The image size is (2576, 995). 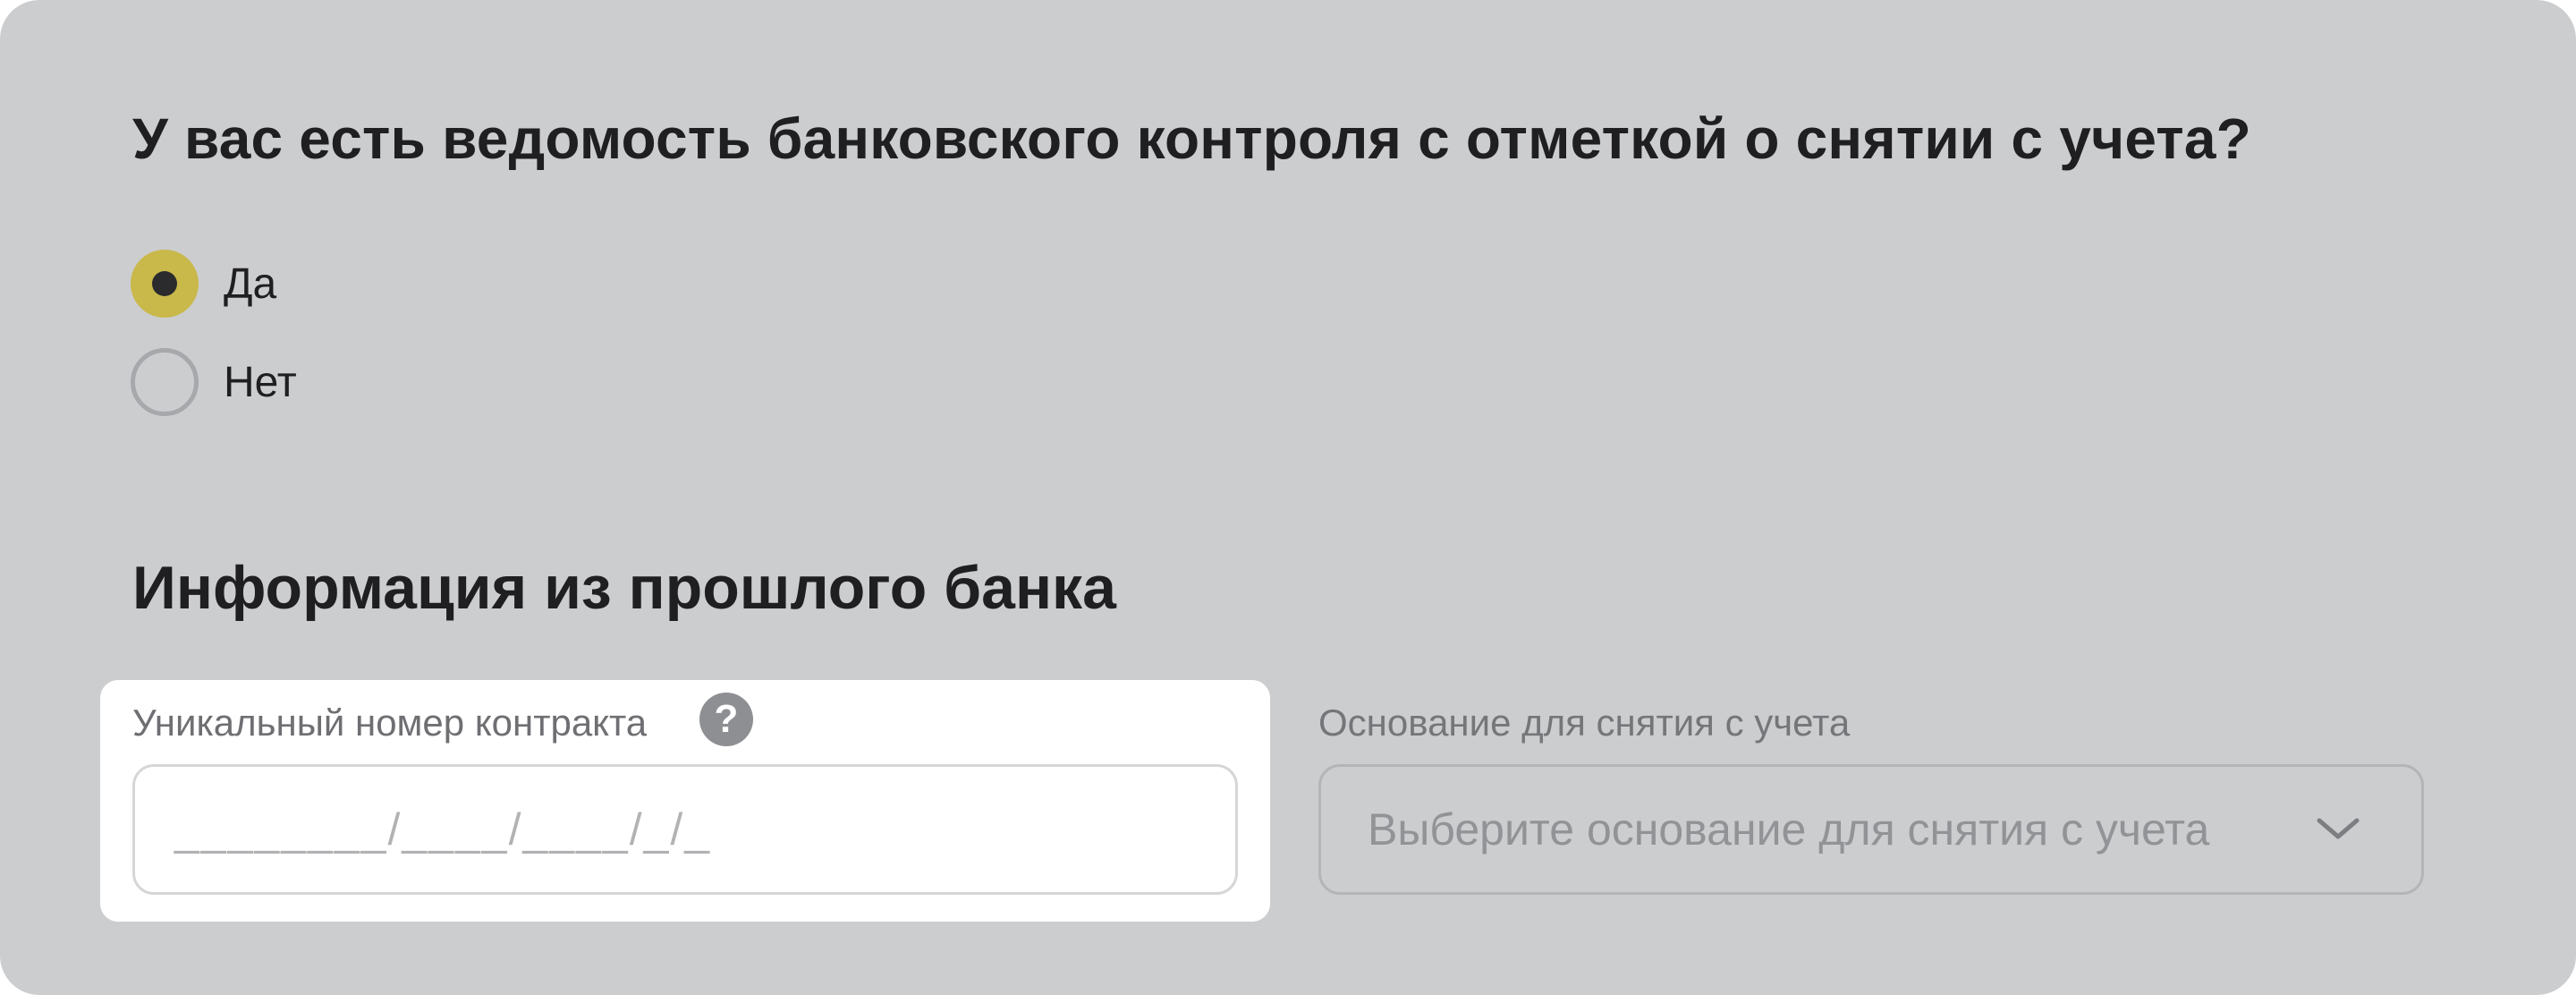 What do you see at coordinates (1789, 829) in the screenshot?
I see `reason-select-placeholder: Выберите основание для снятия с учета` at bounding box center [1789, 829].